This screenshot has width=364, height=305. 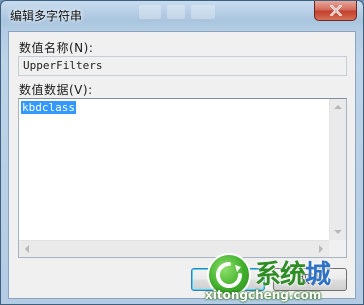 I want to click on title-bar: 编辑多字符串, so click(x=182, y=16).